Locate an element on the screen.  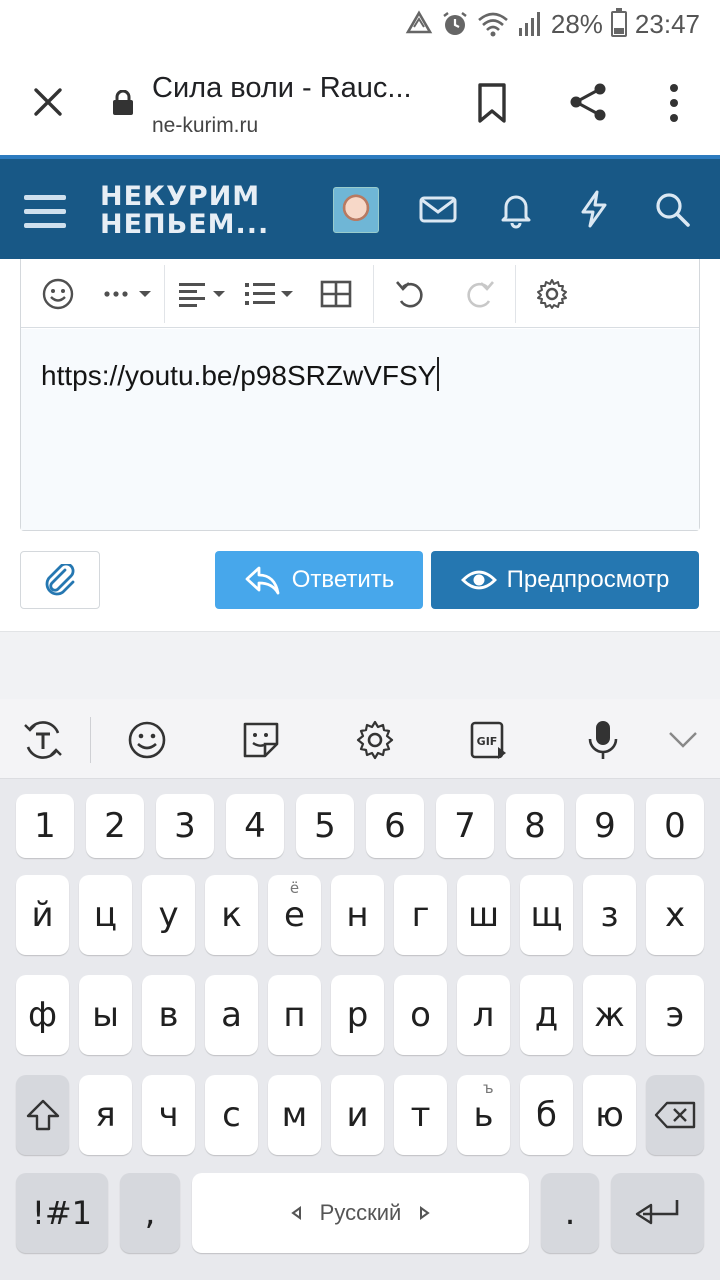
keyboard-settings-icon is located at coordinates (375, 740).